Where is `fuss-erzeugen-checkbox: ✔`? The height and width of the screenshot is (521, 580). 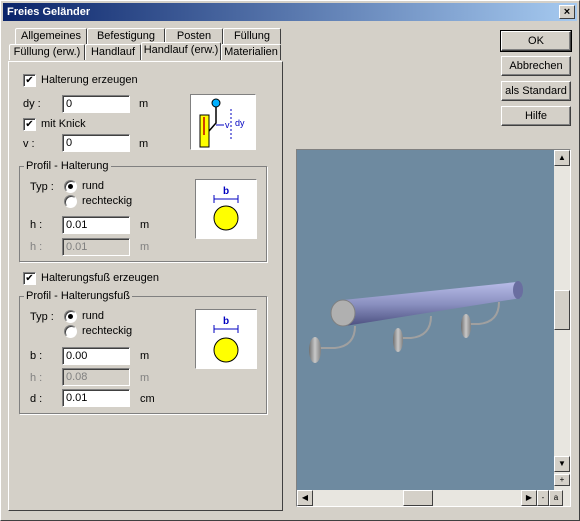 fuss-erzeugen-checkbox: ✔ is located at coordinates (29, 278).